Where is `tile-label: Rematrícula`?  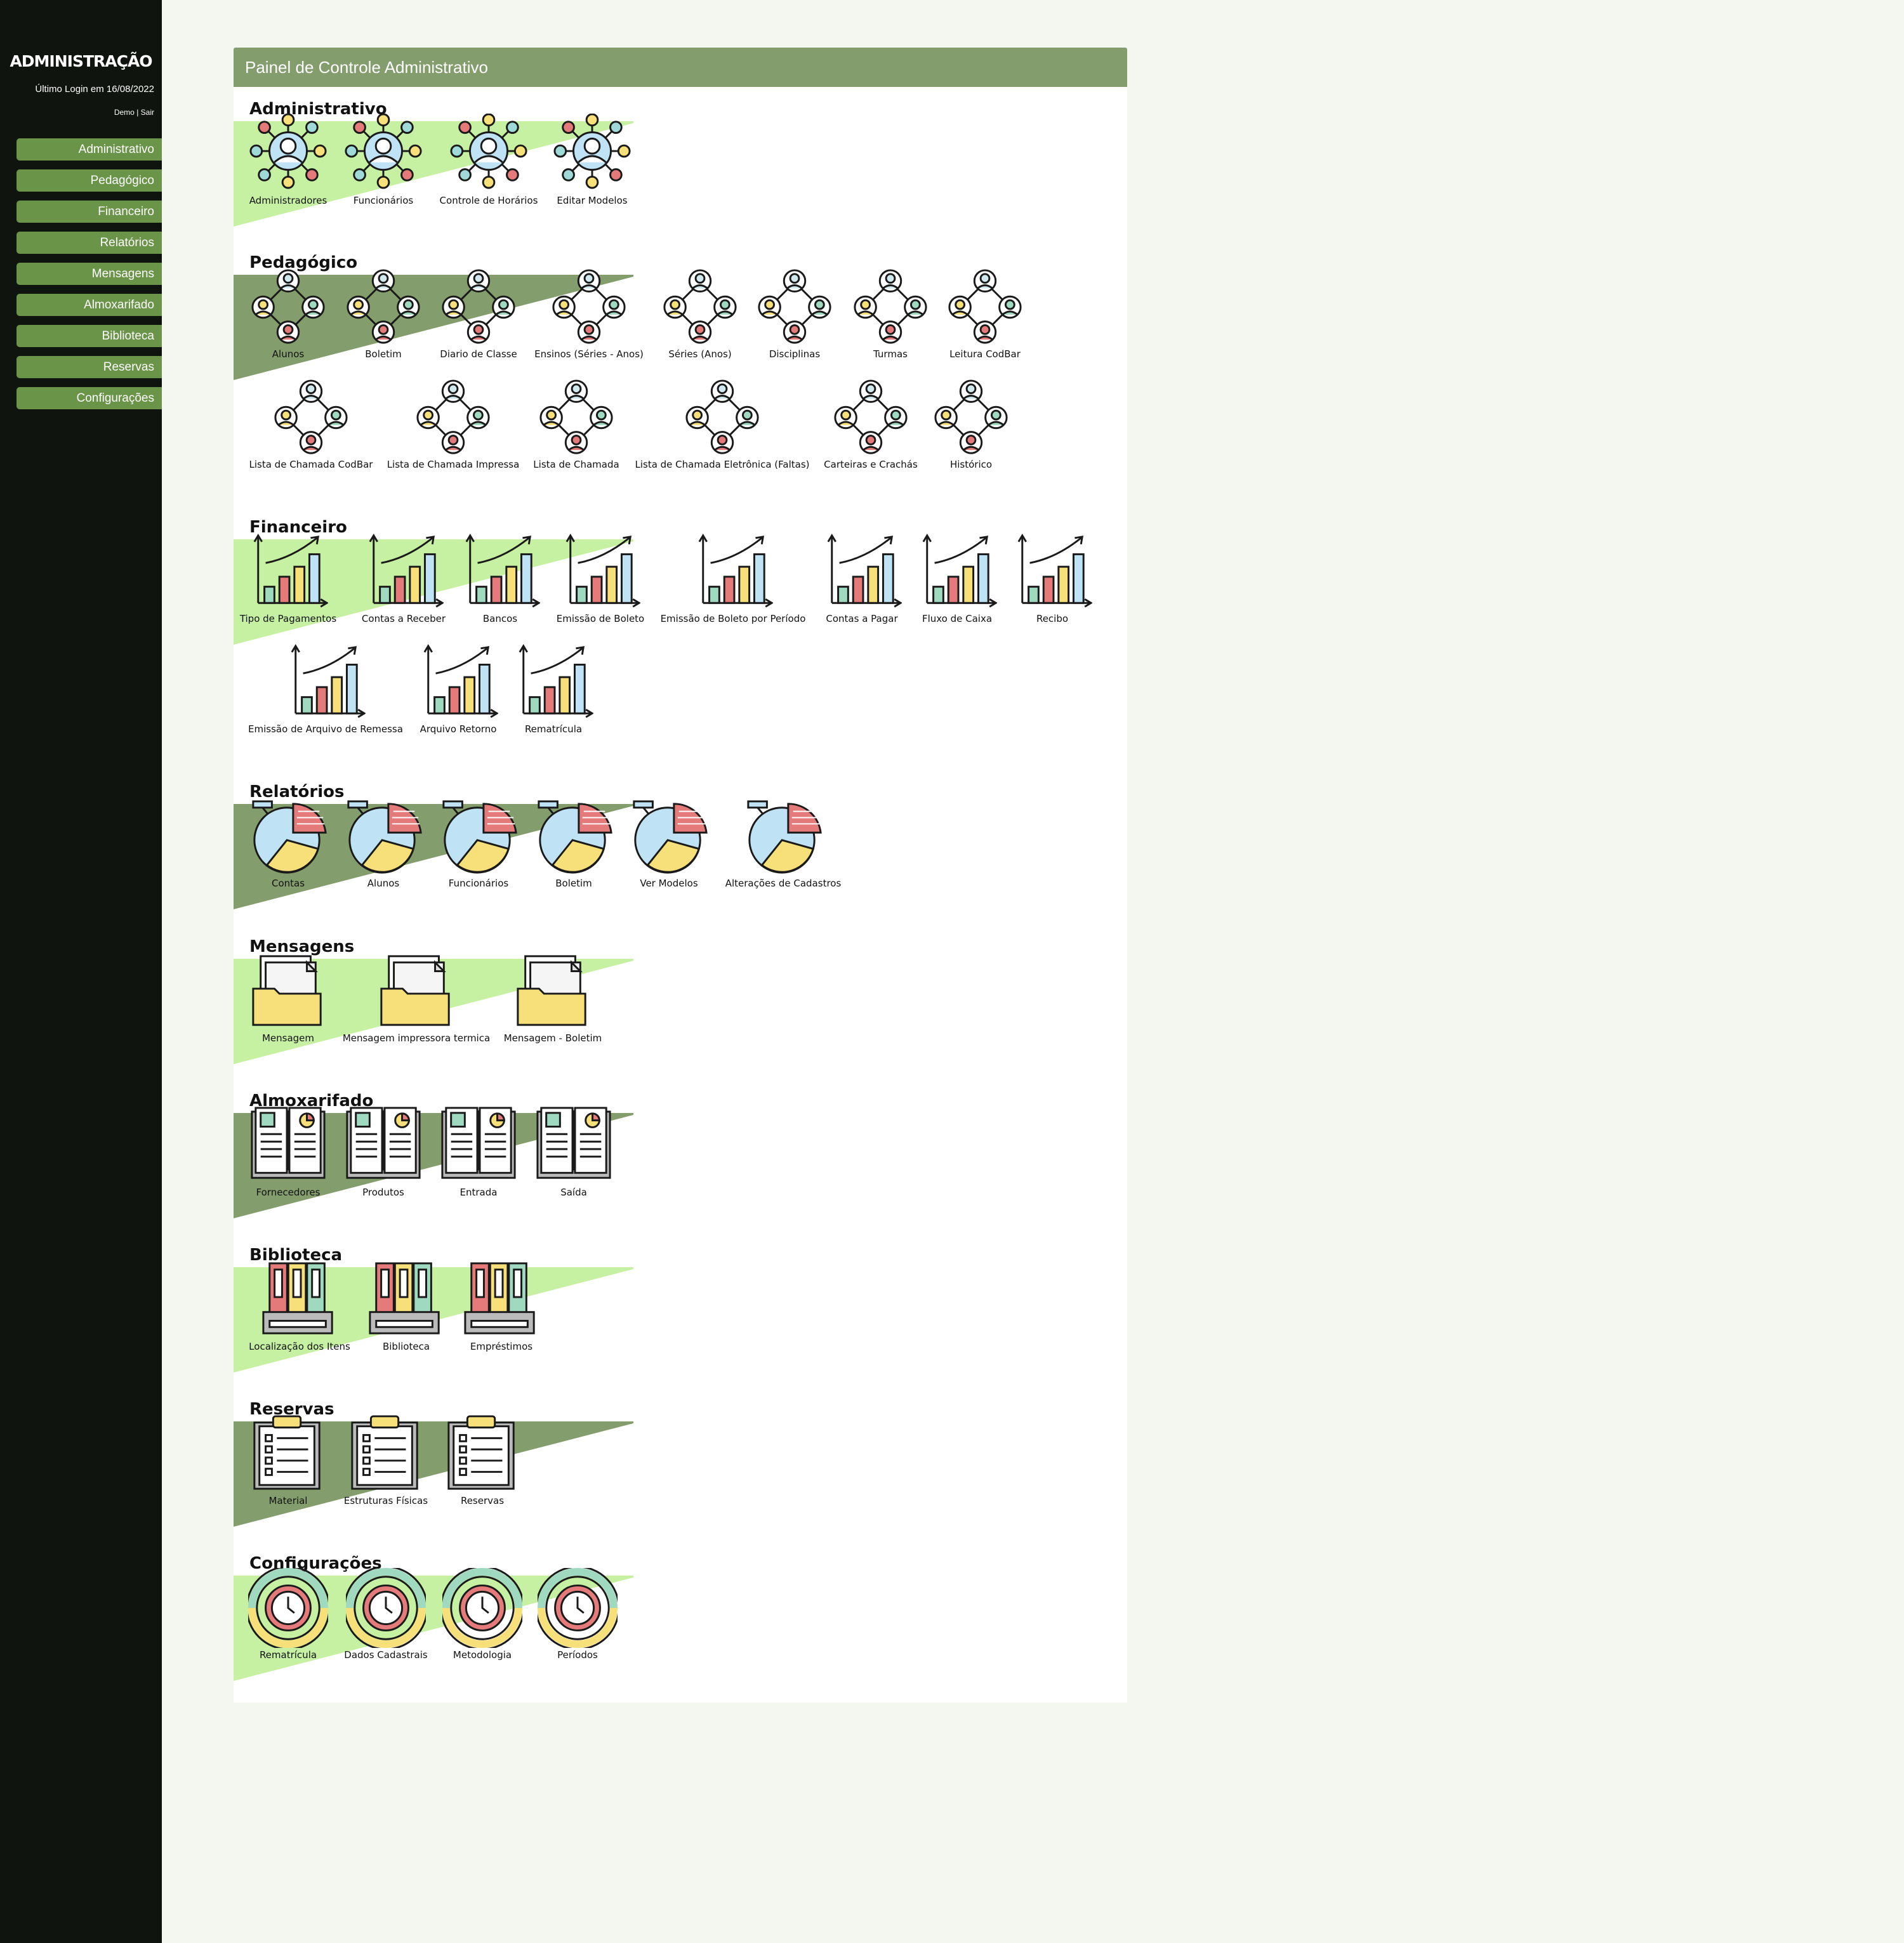
tile-label: Rematrícula is located at coordinates (553, 729).